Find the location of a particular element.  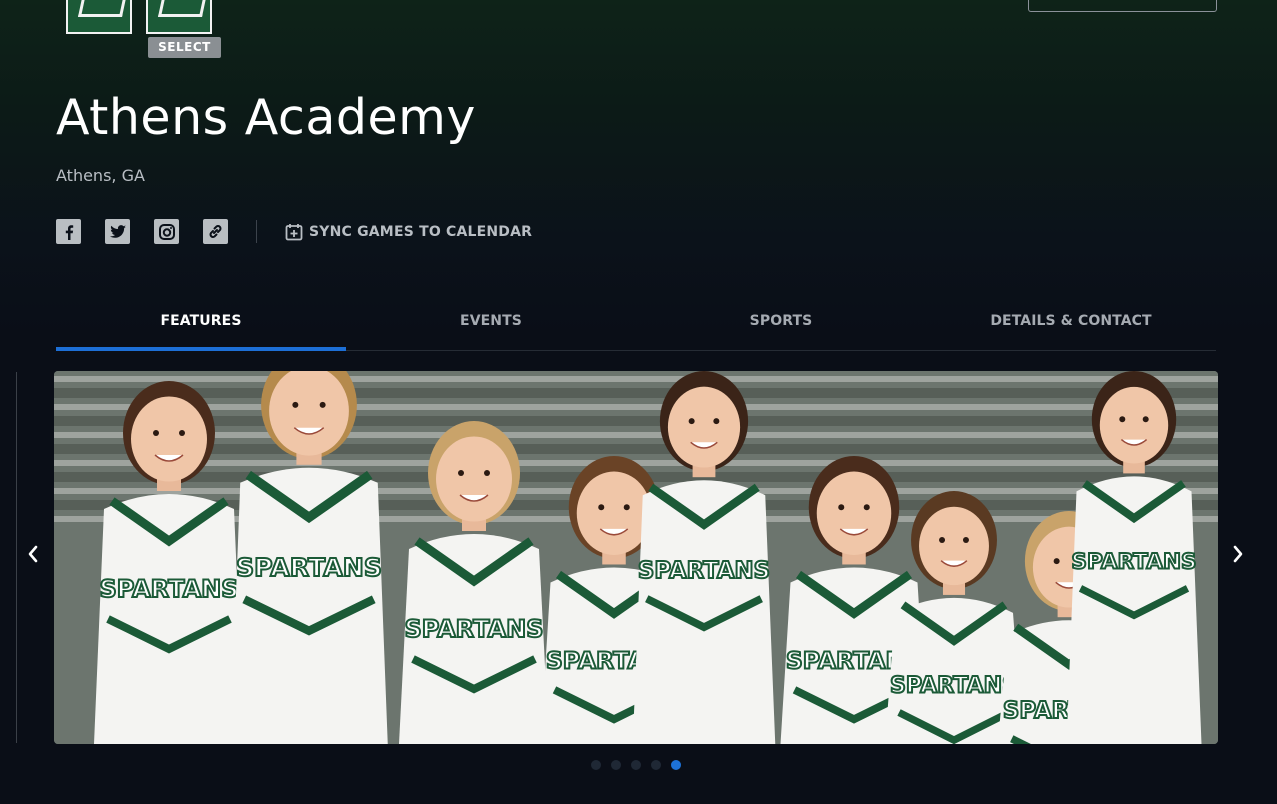

school-location: Athens, GA is located at coordinates (100, 175).